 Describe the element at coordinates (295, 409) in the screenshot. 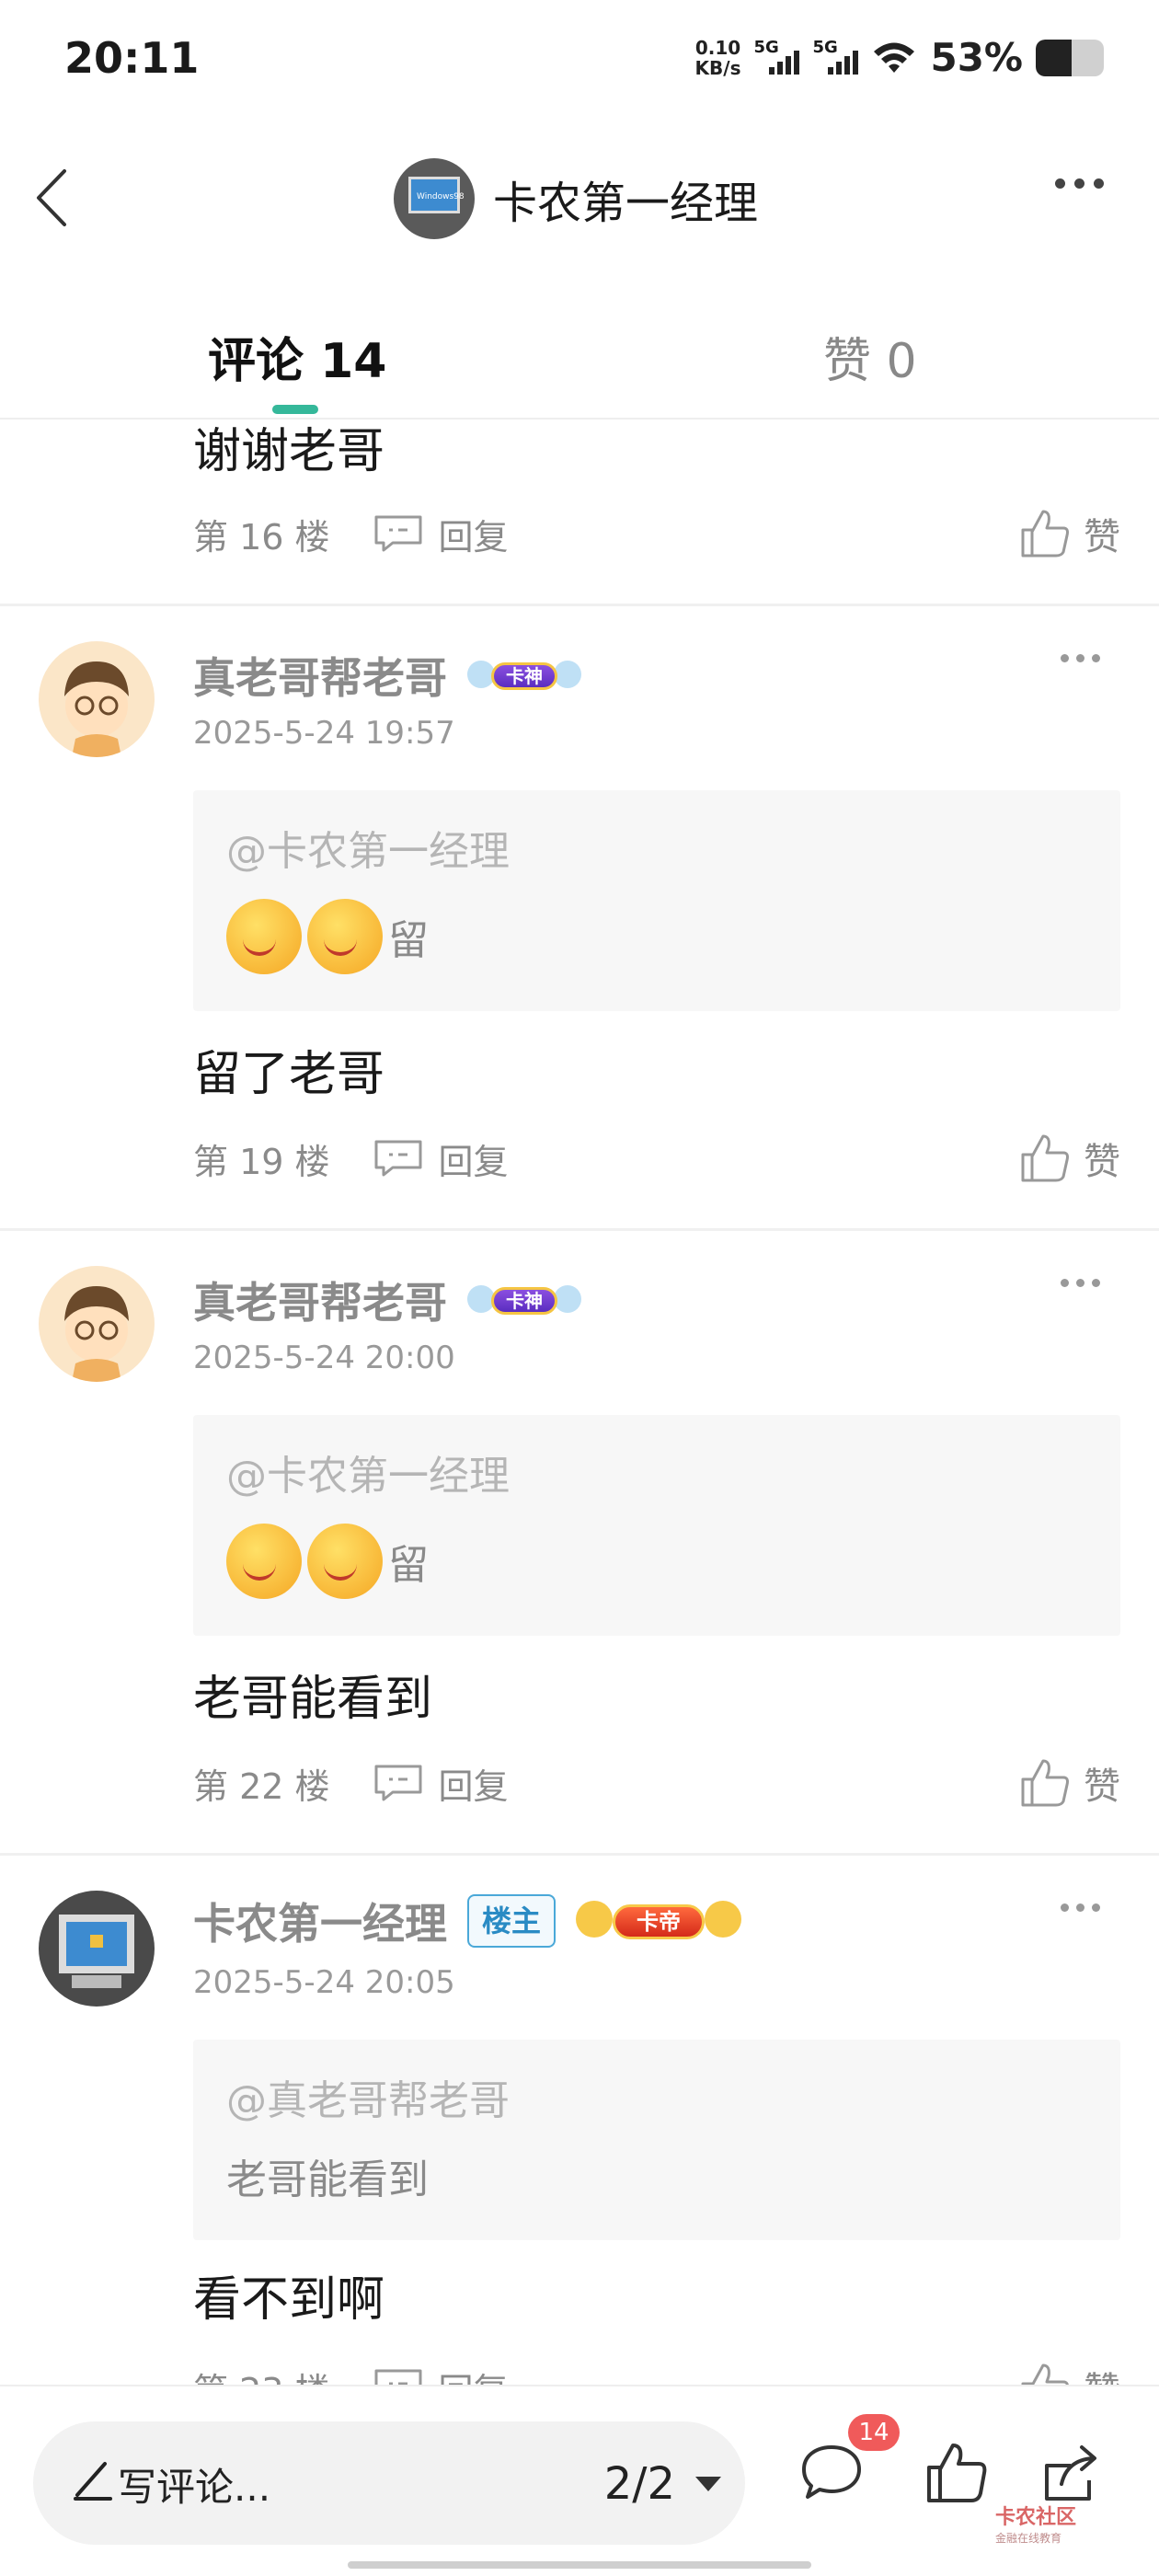

I see `tab-indicator` at that location.